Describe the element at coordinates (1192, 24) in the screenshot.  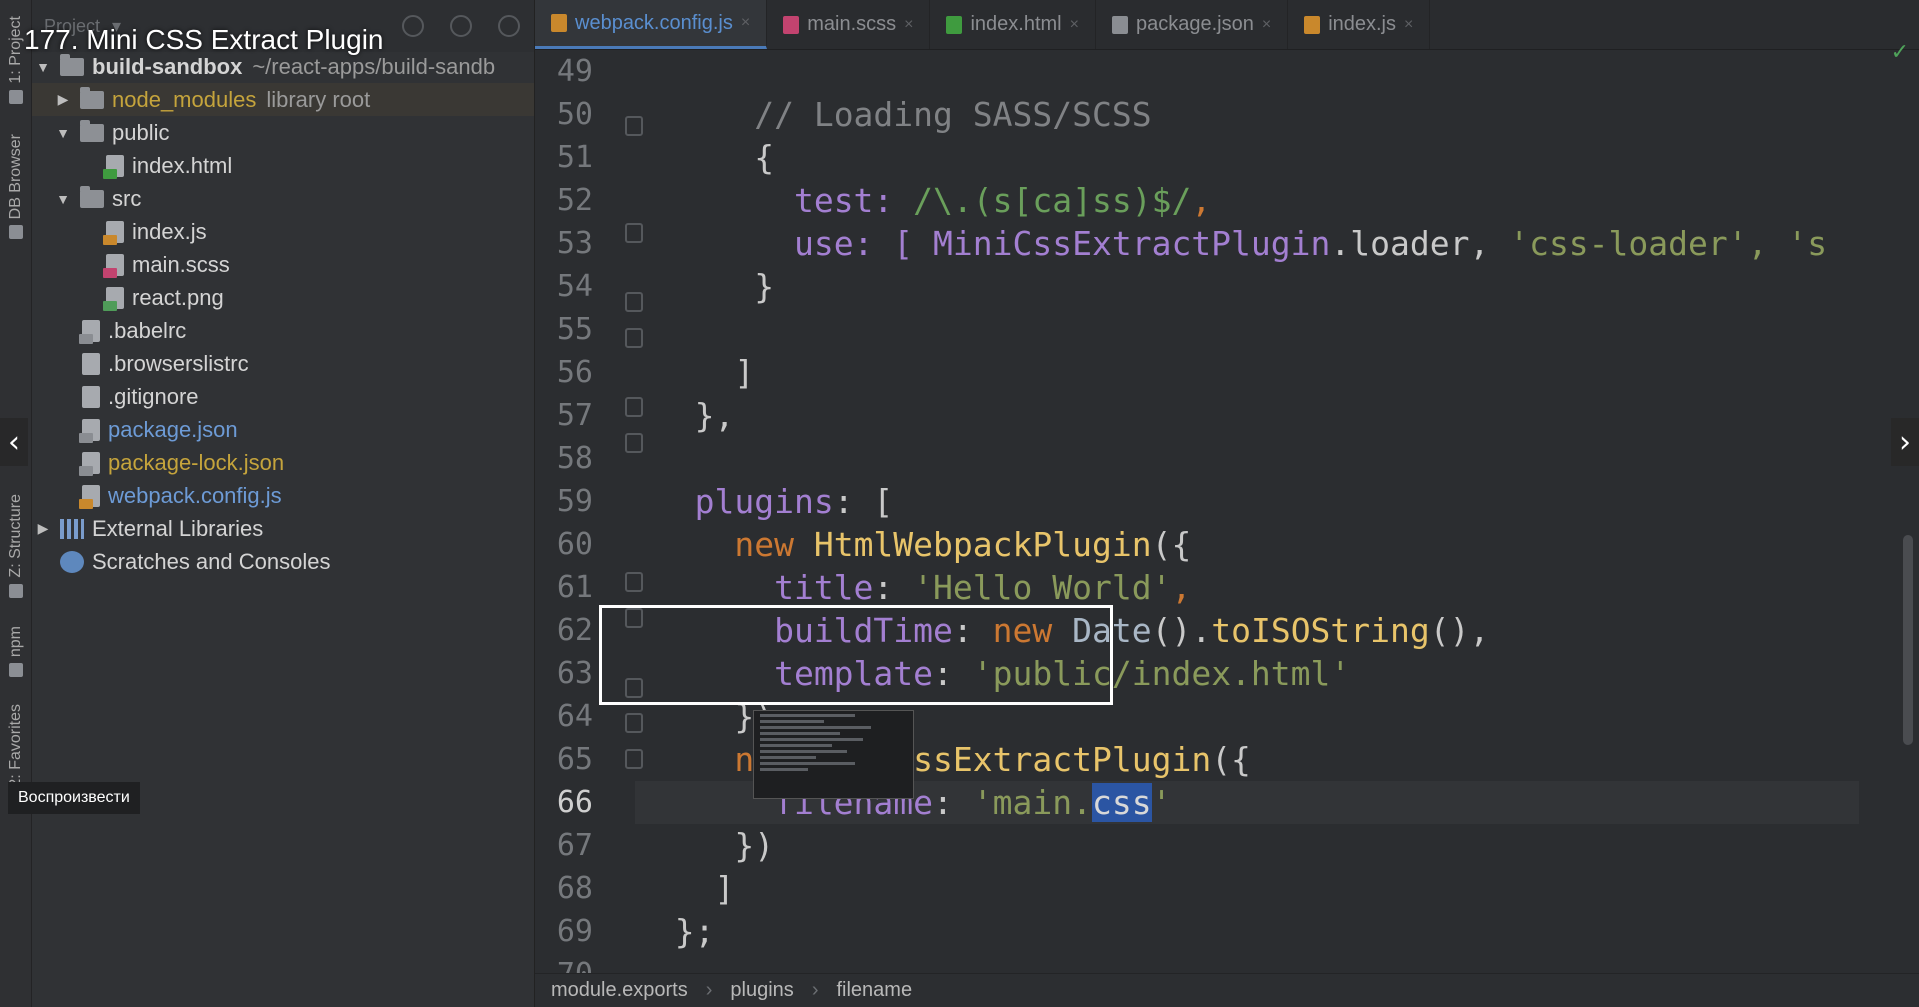
I see `tab-package-json: package.json ×` at that location.